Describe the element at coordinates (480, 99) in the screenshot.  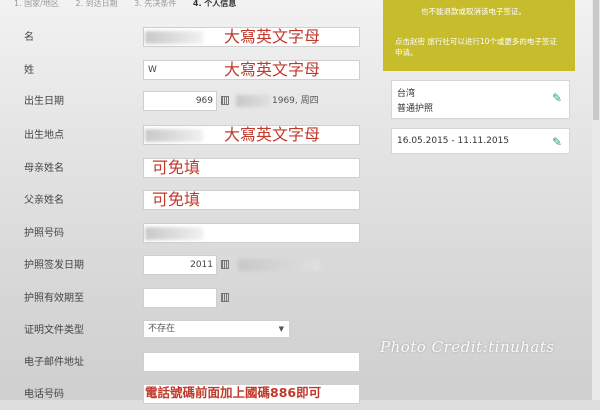
I see `country-card: 台湾 普通护照 ✎` at that location.